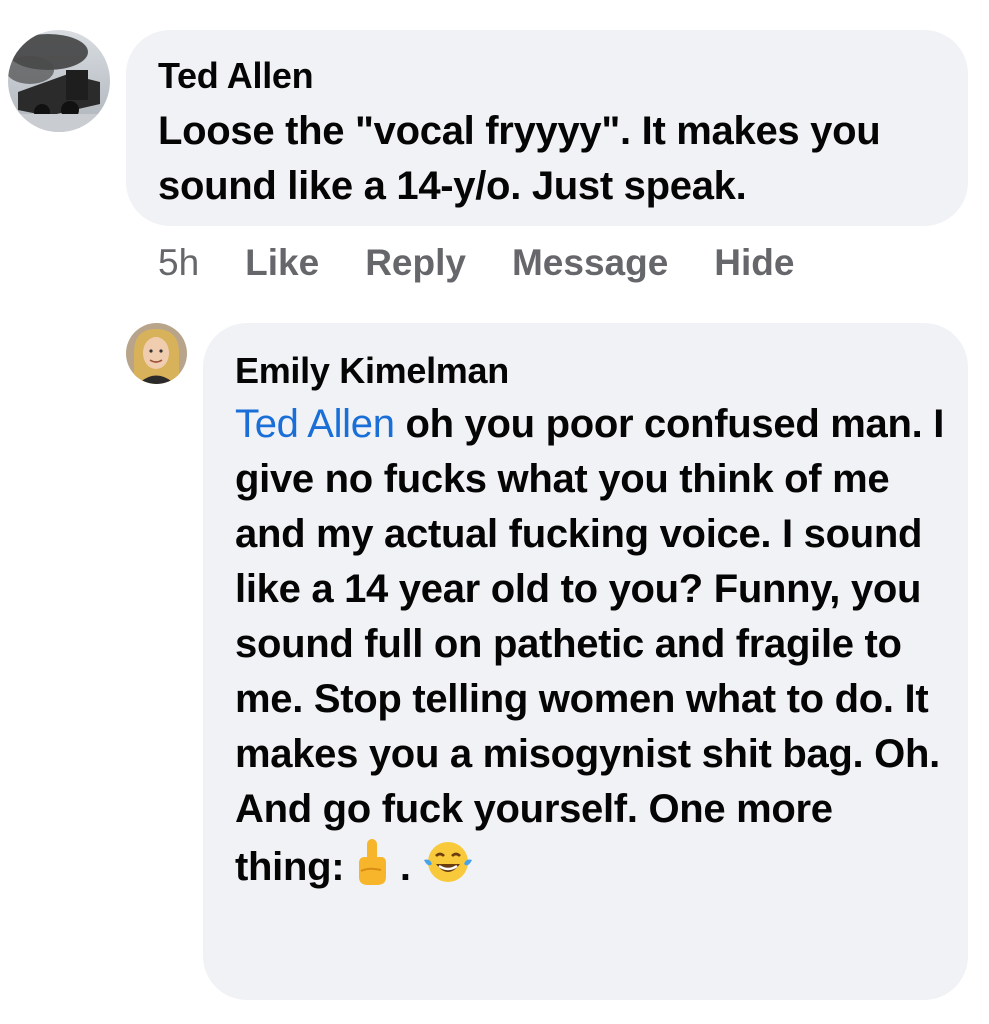 The width and height of the screenshot is (989, 1024). Describe the element at coordinates (601, 371) in the screenshot. I see `comment-author: Emily Kimelman` at that location.